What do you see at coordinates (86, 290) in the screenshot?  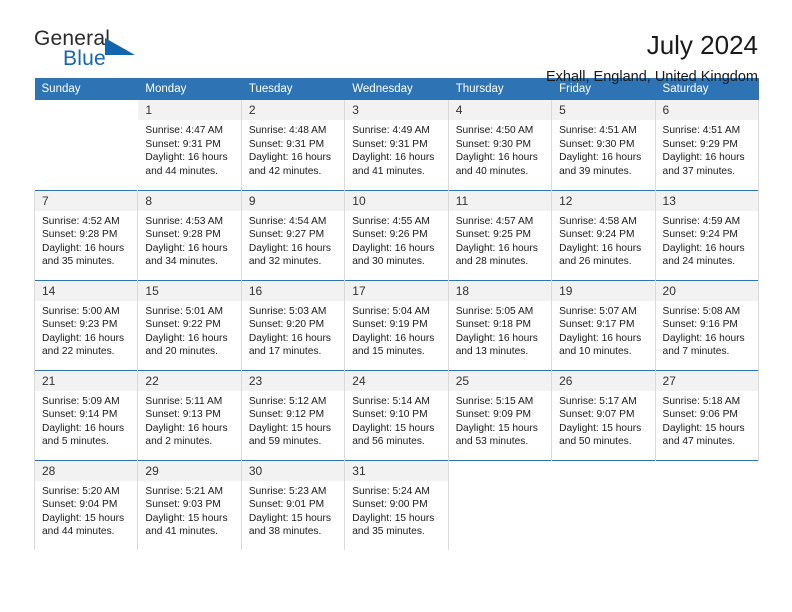 I see `day-number: 14` at bounding box center [86, 290].